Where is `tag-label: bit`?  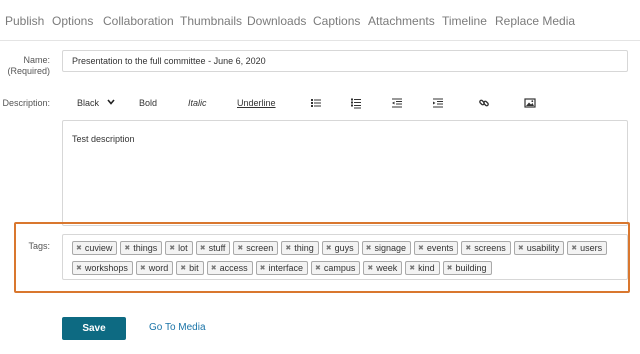 tag-label: bit is located at coordinates (194, 268).